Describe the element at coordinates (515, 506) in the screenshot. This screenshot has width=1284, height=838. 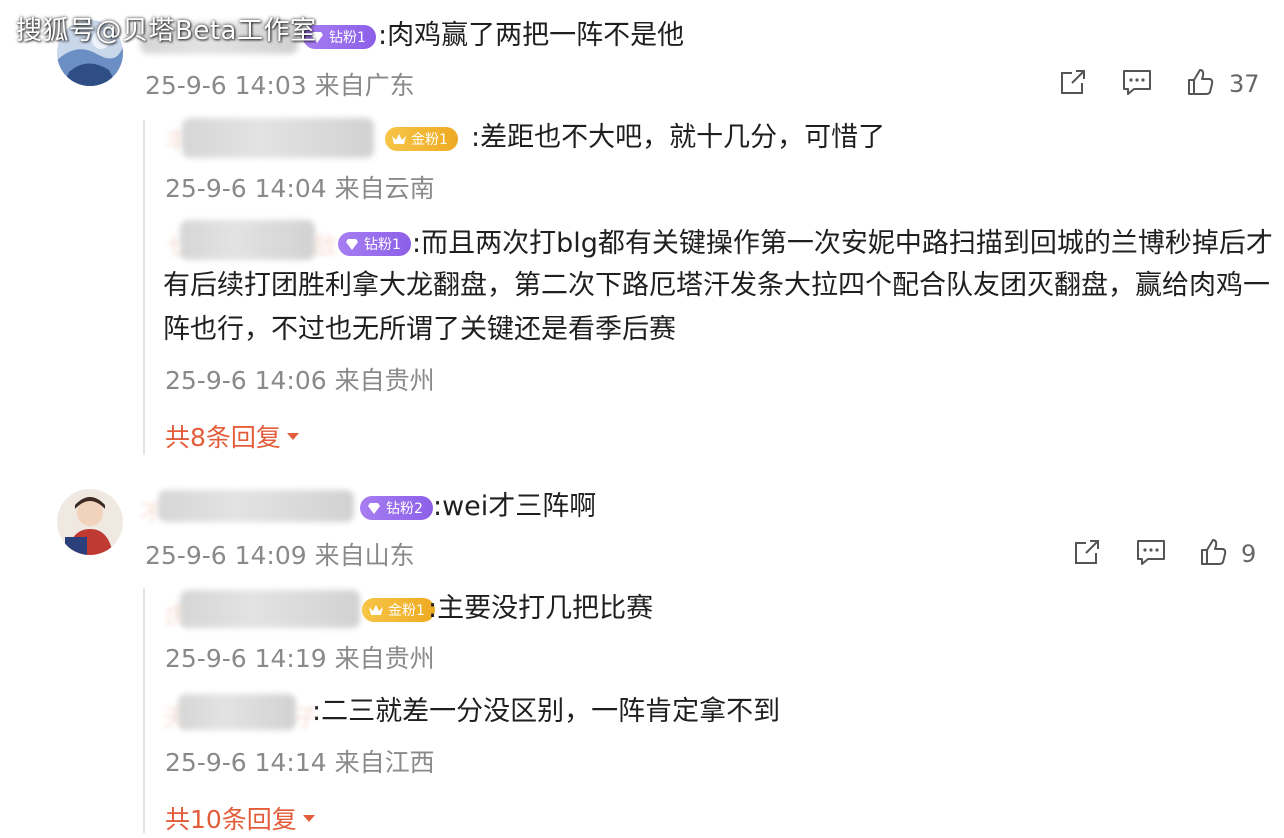
I see `comment-text: :wei才三阵啊` at that location.